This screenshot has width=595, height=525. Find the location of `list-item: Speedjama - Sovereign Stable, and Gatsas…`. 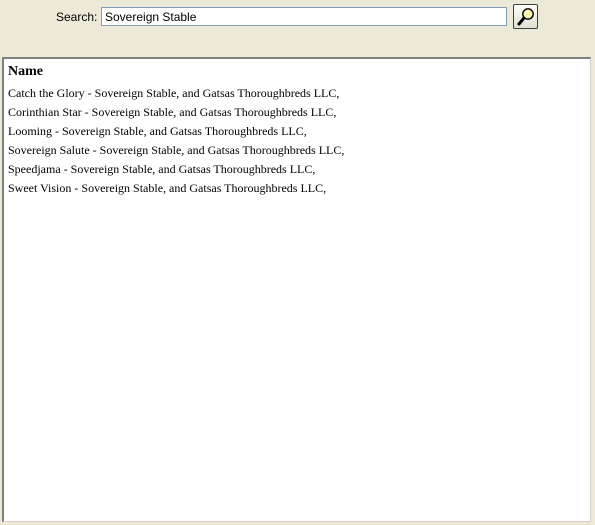

list-item: Speedjama - Sovereign Stable, and Gatsas… is located at coordinates (176, 169).